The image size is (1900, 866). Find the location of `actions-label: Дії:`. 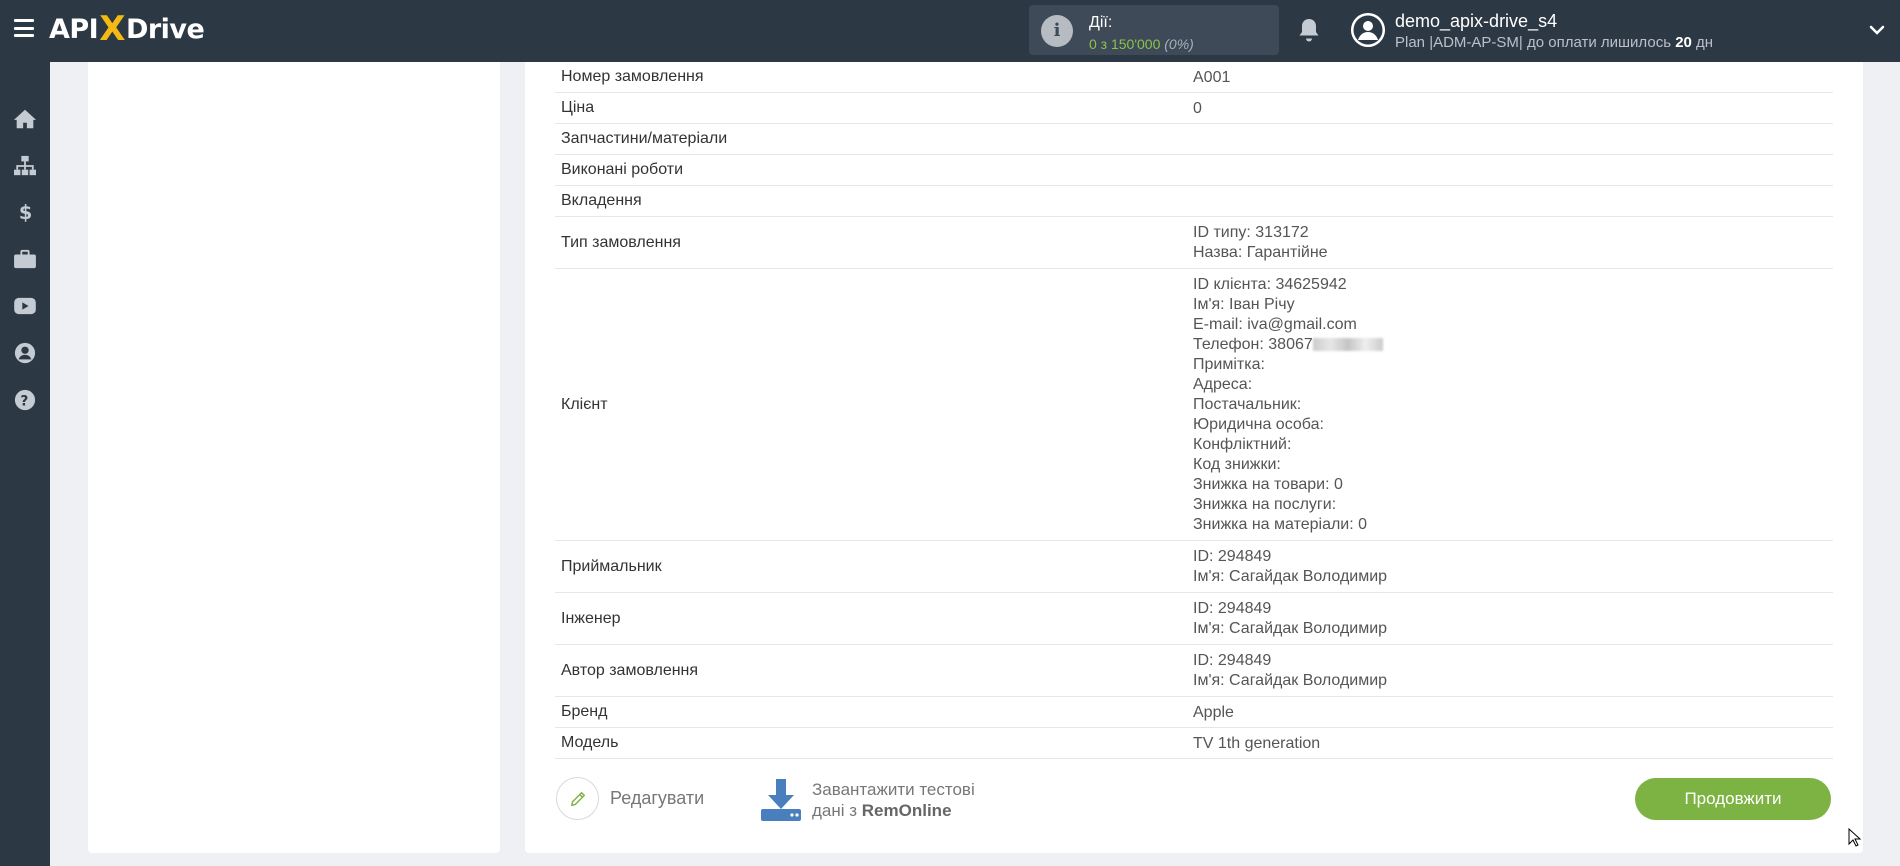

actions-label: Дії: is located at coordinates (1101, 22).